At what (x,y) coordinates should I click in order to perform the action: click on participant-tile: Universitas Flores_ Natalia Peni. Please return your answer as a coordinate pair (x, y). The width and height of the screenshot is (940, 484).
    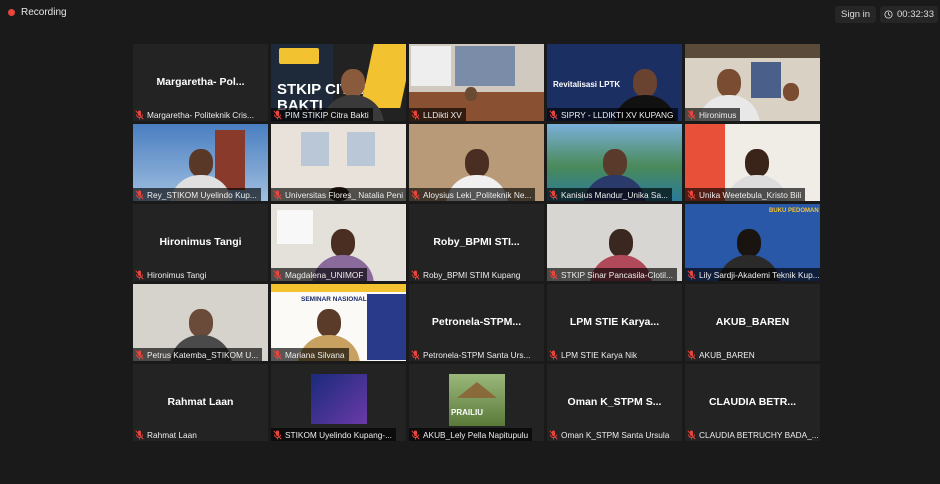
    Looking at the image, I should click on (338, 162).